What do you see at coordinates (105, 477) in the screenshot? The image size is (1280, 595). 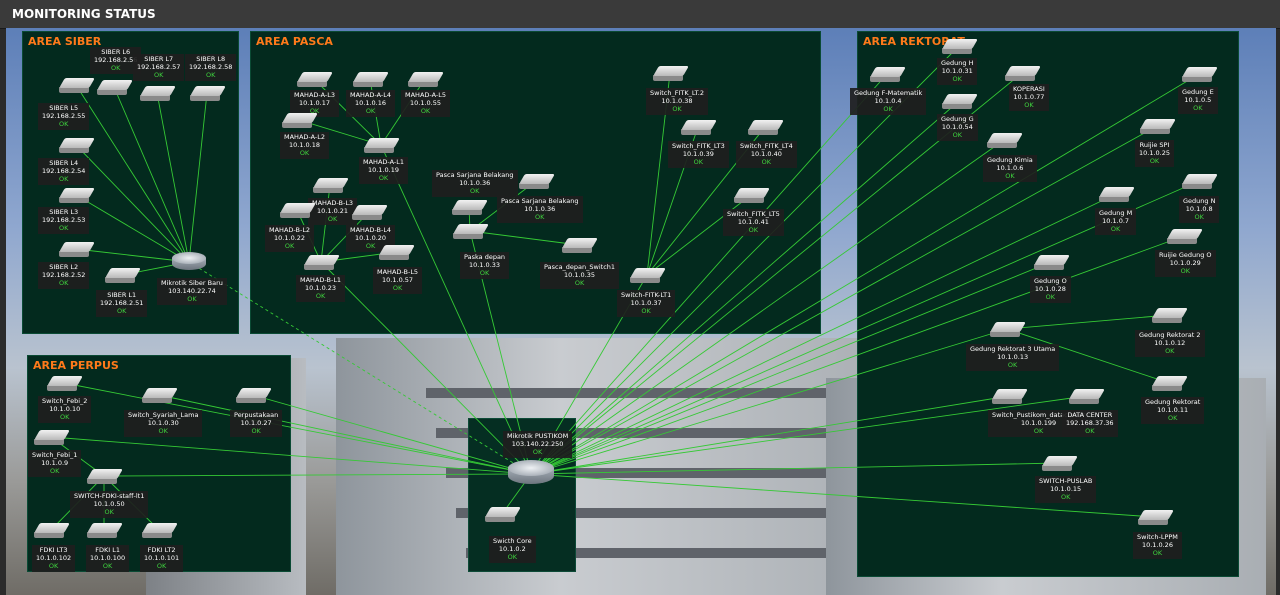 I see `switch-icon-fdki-staff` at bounding box center [105, 477].